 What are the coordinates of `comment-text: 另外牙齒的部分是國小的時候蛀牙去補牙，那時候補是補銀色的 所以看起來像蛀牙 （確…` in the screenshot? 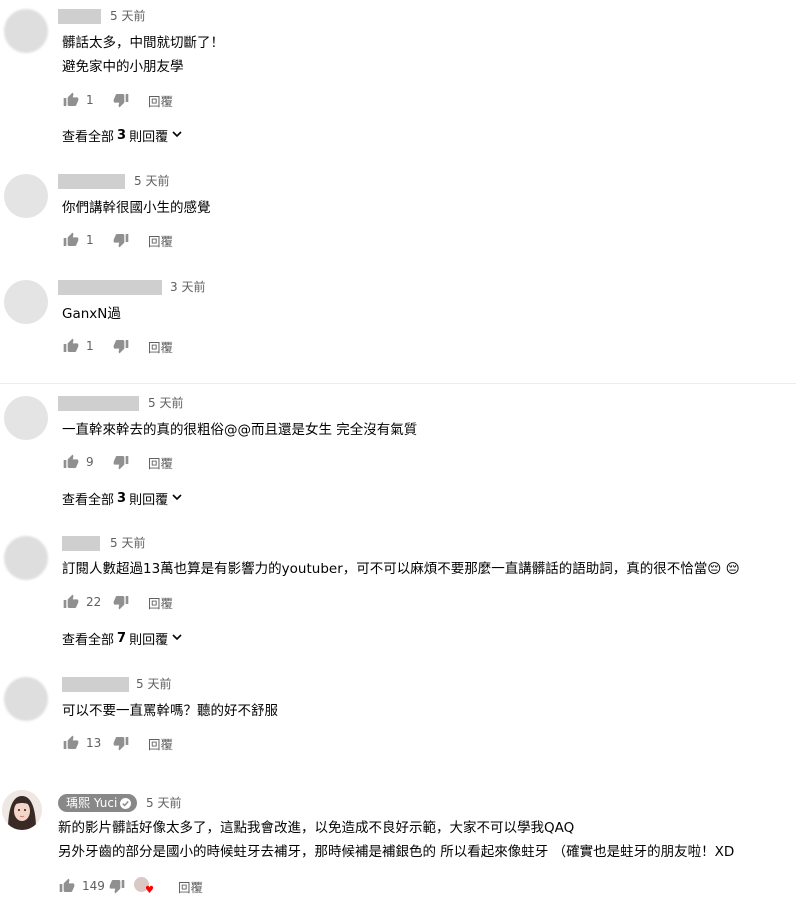 It's located at (396, 852).